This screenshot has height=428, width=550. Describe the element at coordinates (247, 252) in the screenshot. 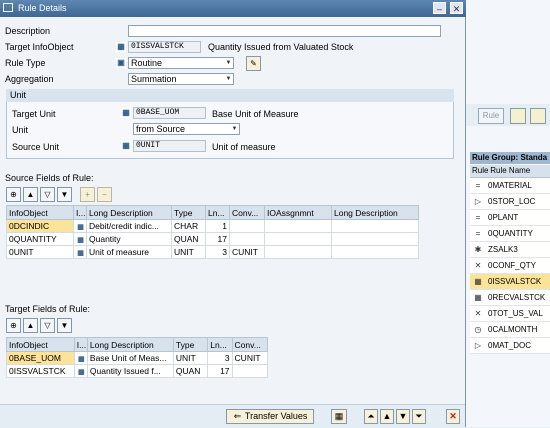

I see `conversion-cell: CUNIT` at that location.